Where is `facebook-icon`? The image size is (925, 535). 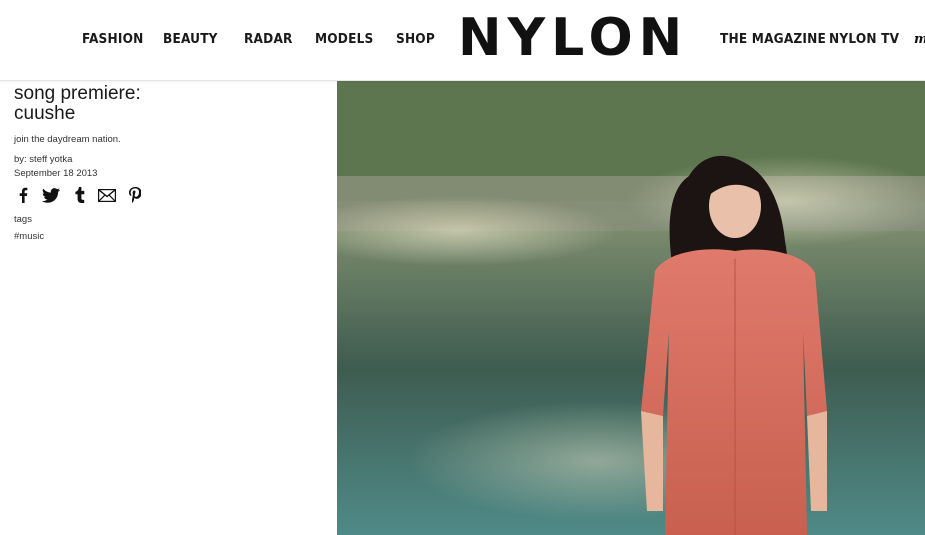 facebook-icon is located at coordinates (23, 195).